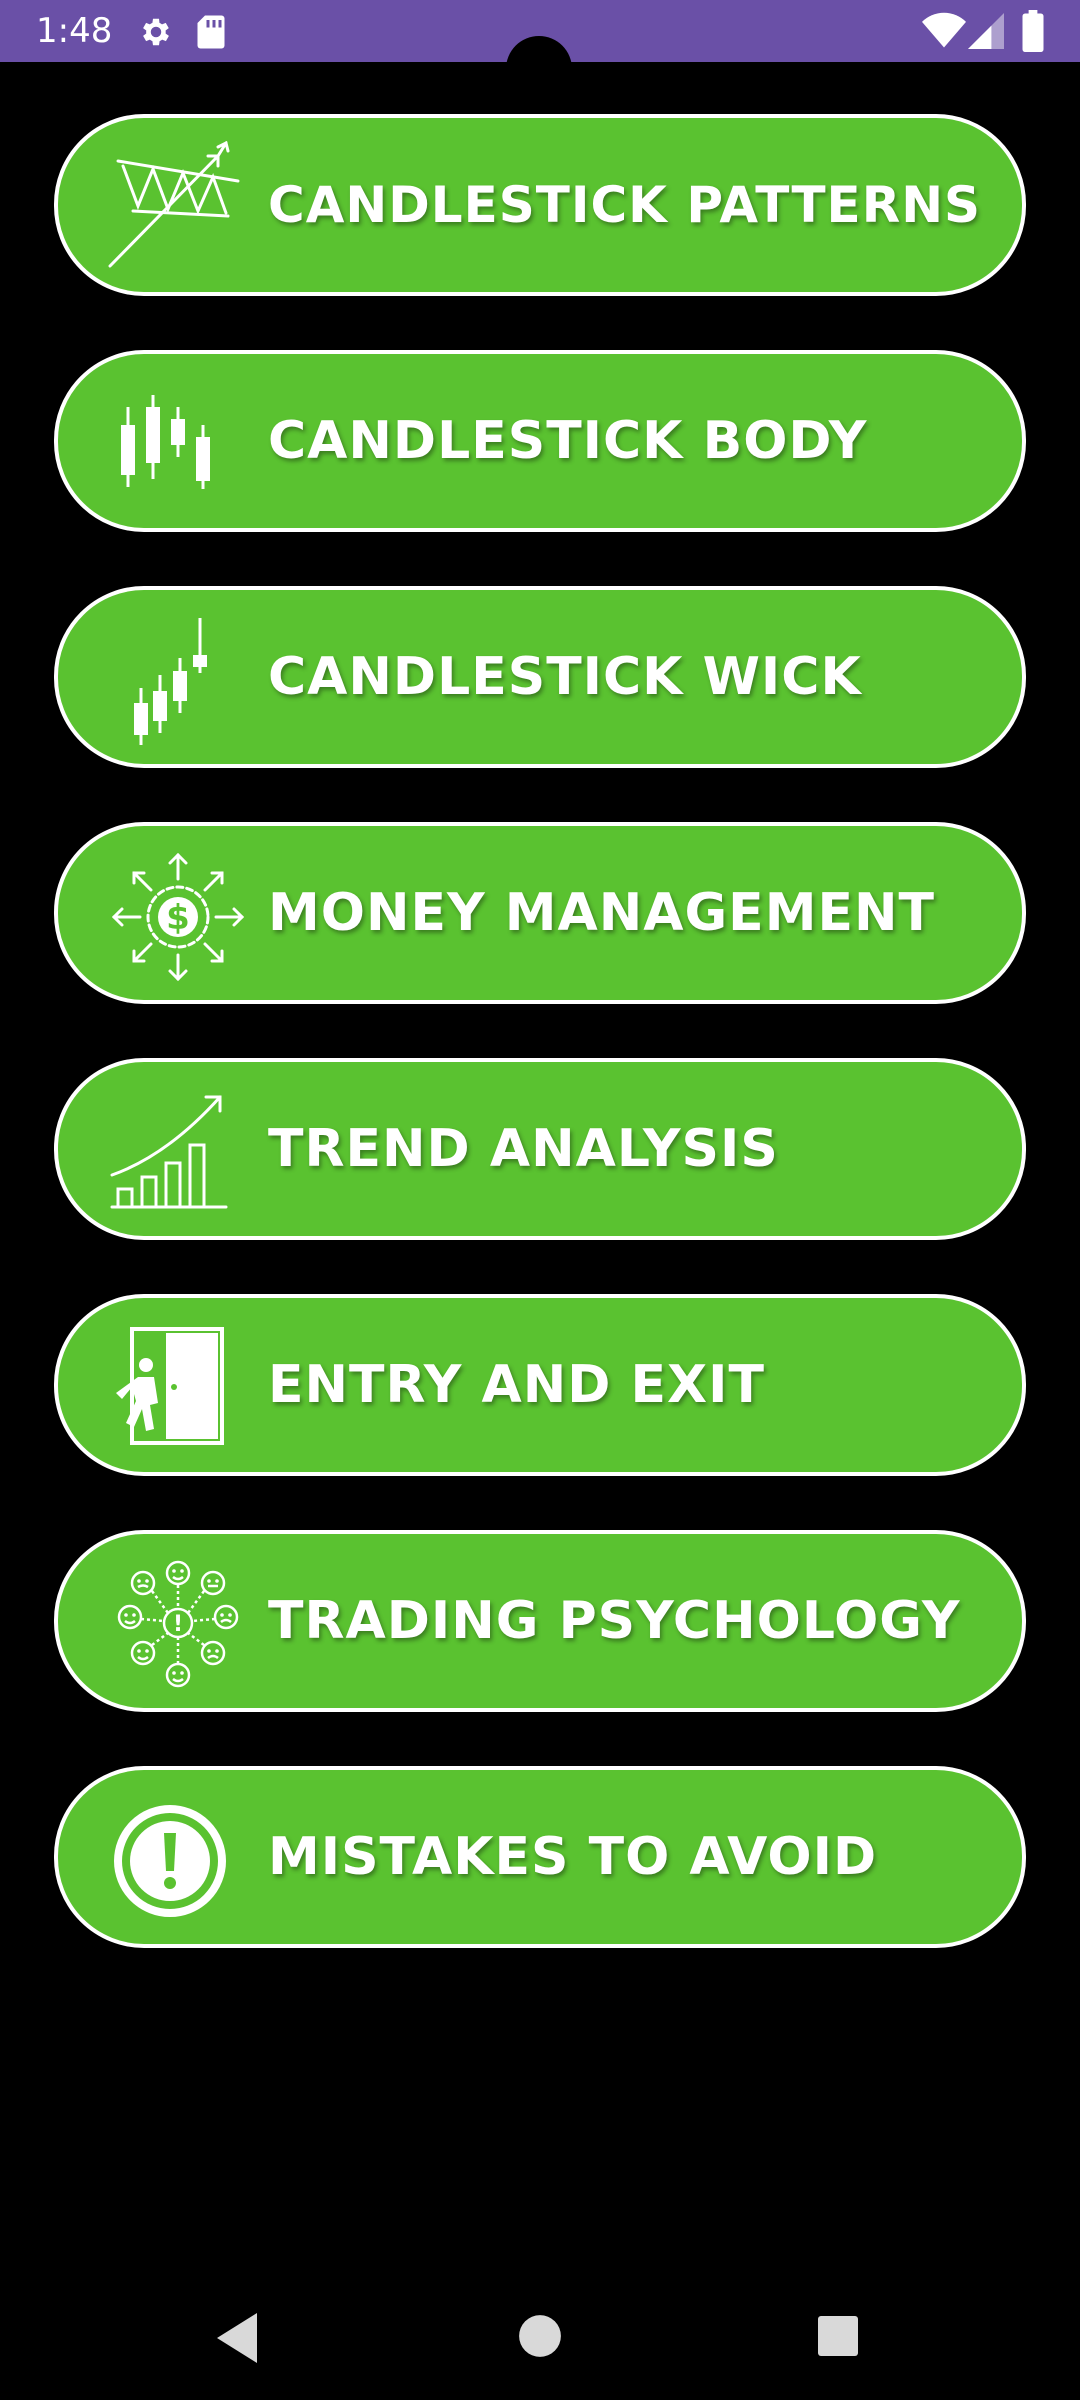  I want to click on home-icon, so click(540, 2336).